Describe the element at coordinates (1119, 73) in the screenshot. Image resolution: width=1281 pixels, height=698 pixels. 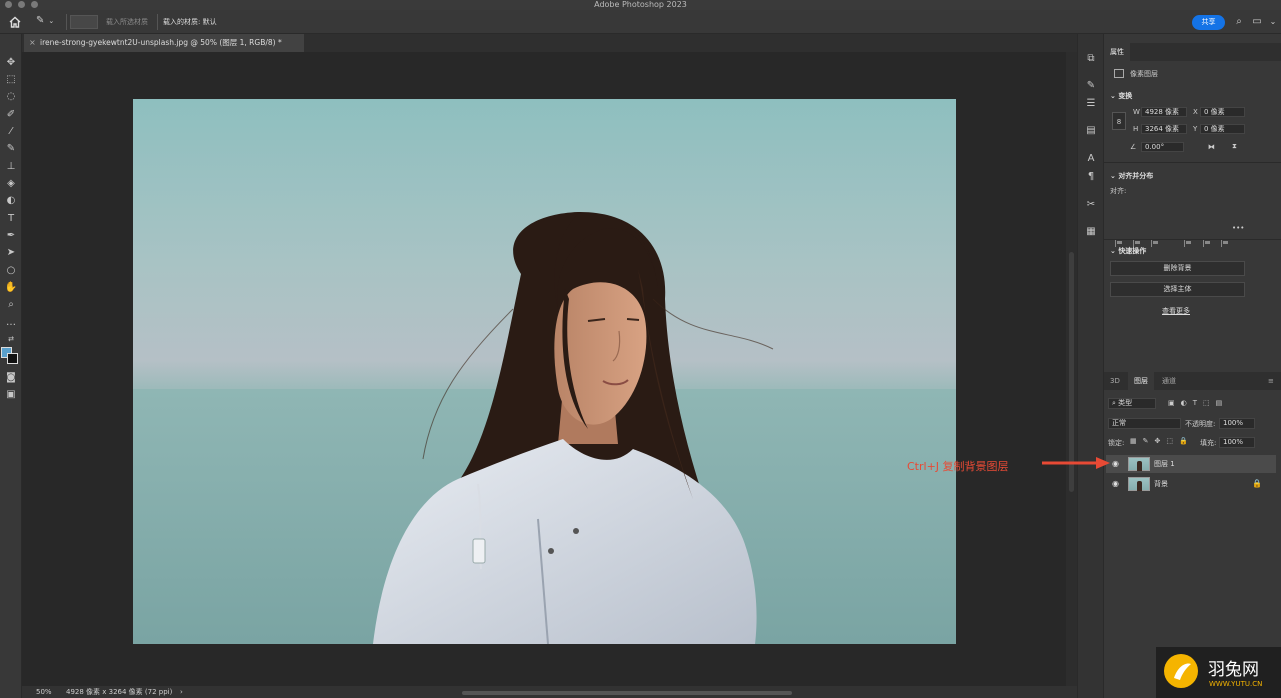
I see `pixel-layer-icon` at that location.